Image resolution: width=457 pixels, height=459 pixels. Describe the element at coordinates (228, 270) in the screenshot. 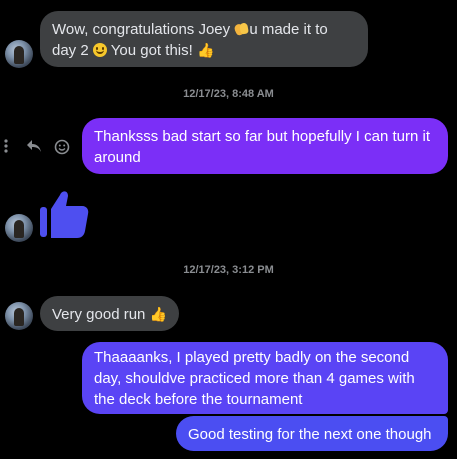

I see `timestamp: 12/17/23, 3:12 PM` at that location.